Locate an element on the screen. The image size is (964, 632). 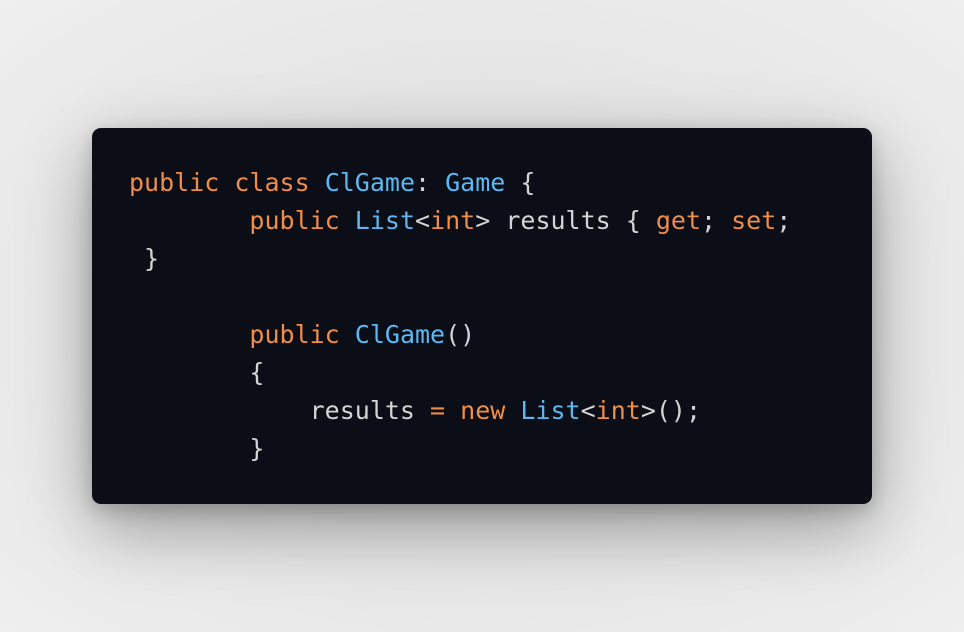
code-keyword: class is located at coordinates (272, 182).